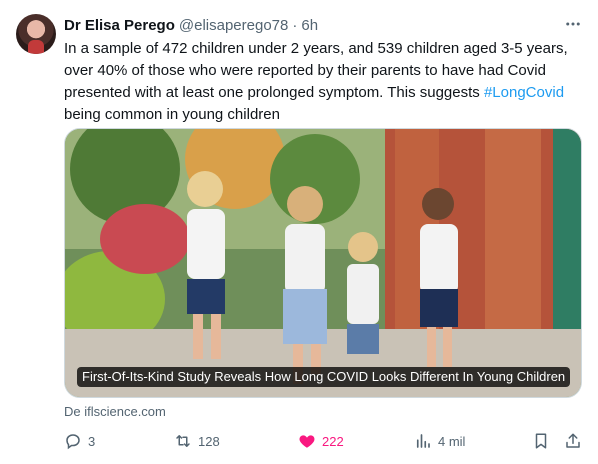  I want to click on share-button, so click(573, 441).